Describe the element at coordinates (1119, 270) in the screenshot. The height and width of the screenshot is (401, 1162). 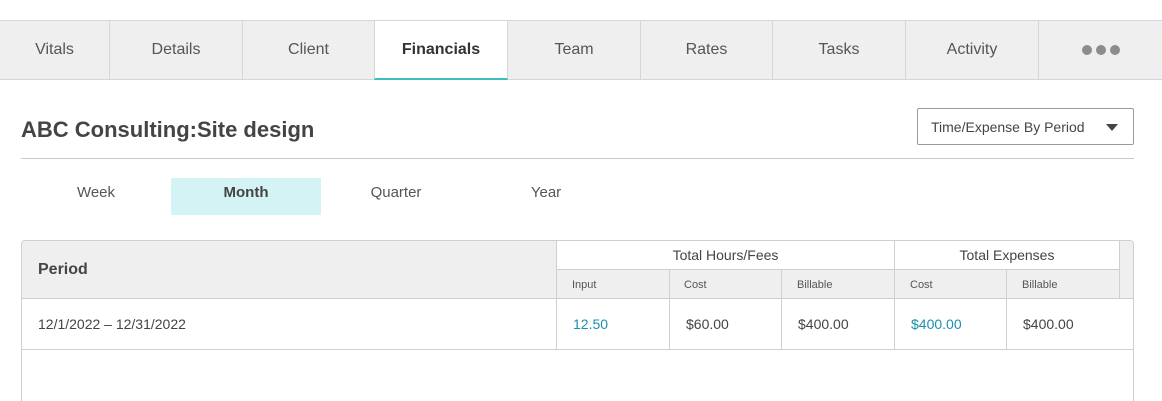
I see `column-divider` at that location.